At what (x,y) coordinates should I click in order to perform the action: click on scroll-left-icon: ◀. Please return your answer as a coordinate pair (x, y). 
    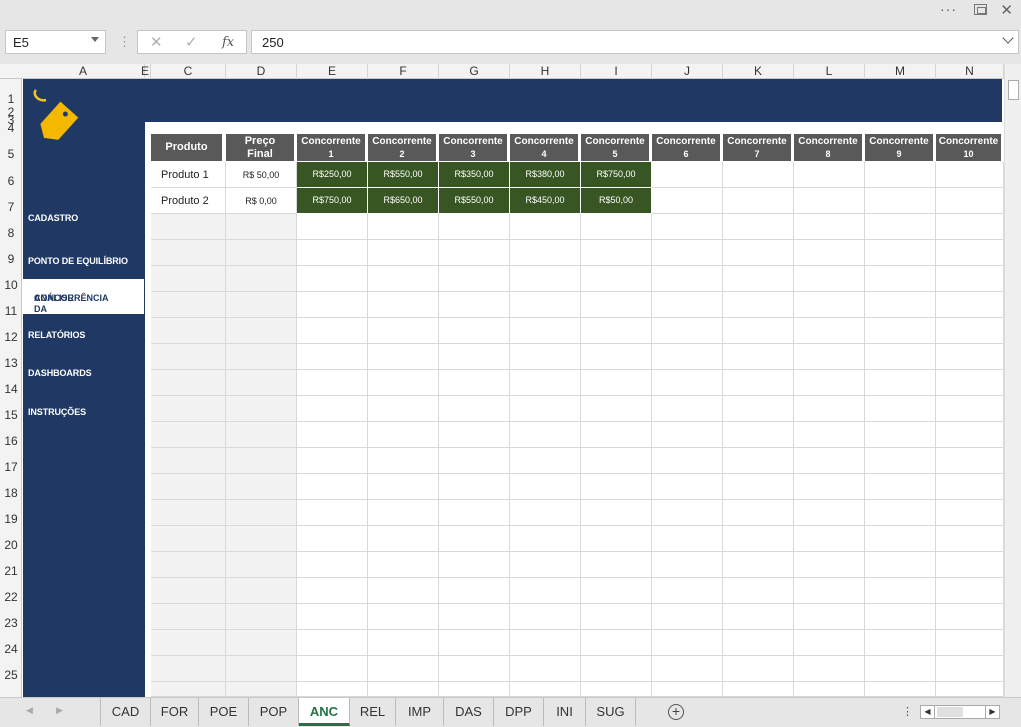
    Looking at the image, I should click on (928, 712).